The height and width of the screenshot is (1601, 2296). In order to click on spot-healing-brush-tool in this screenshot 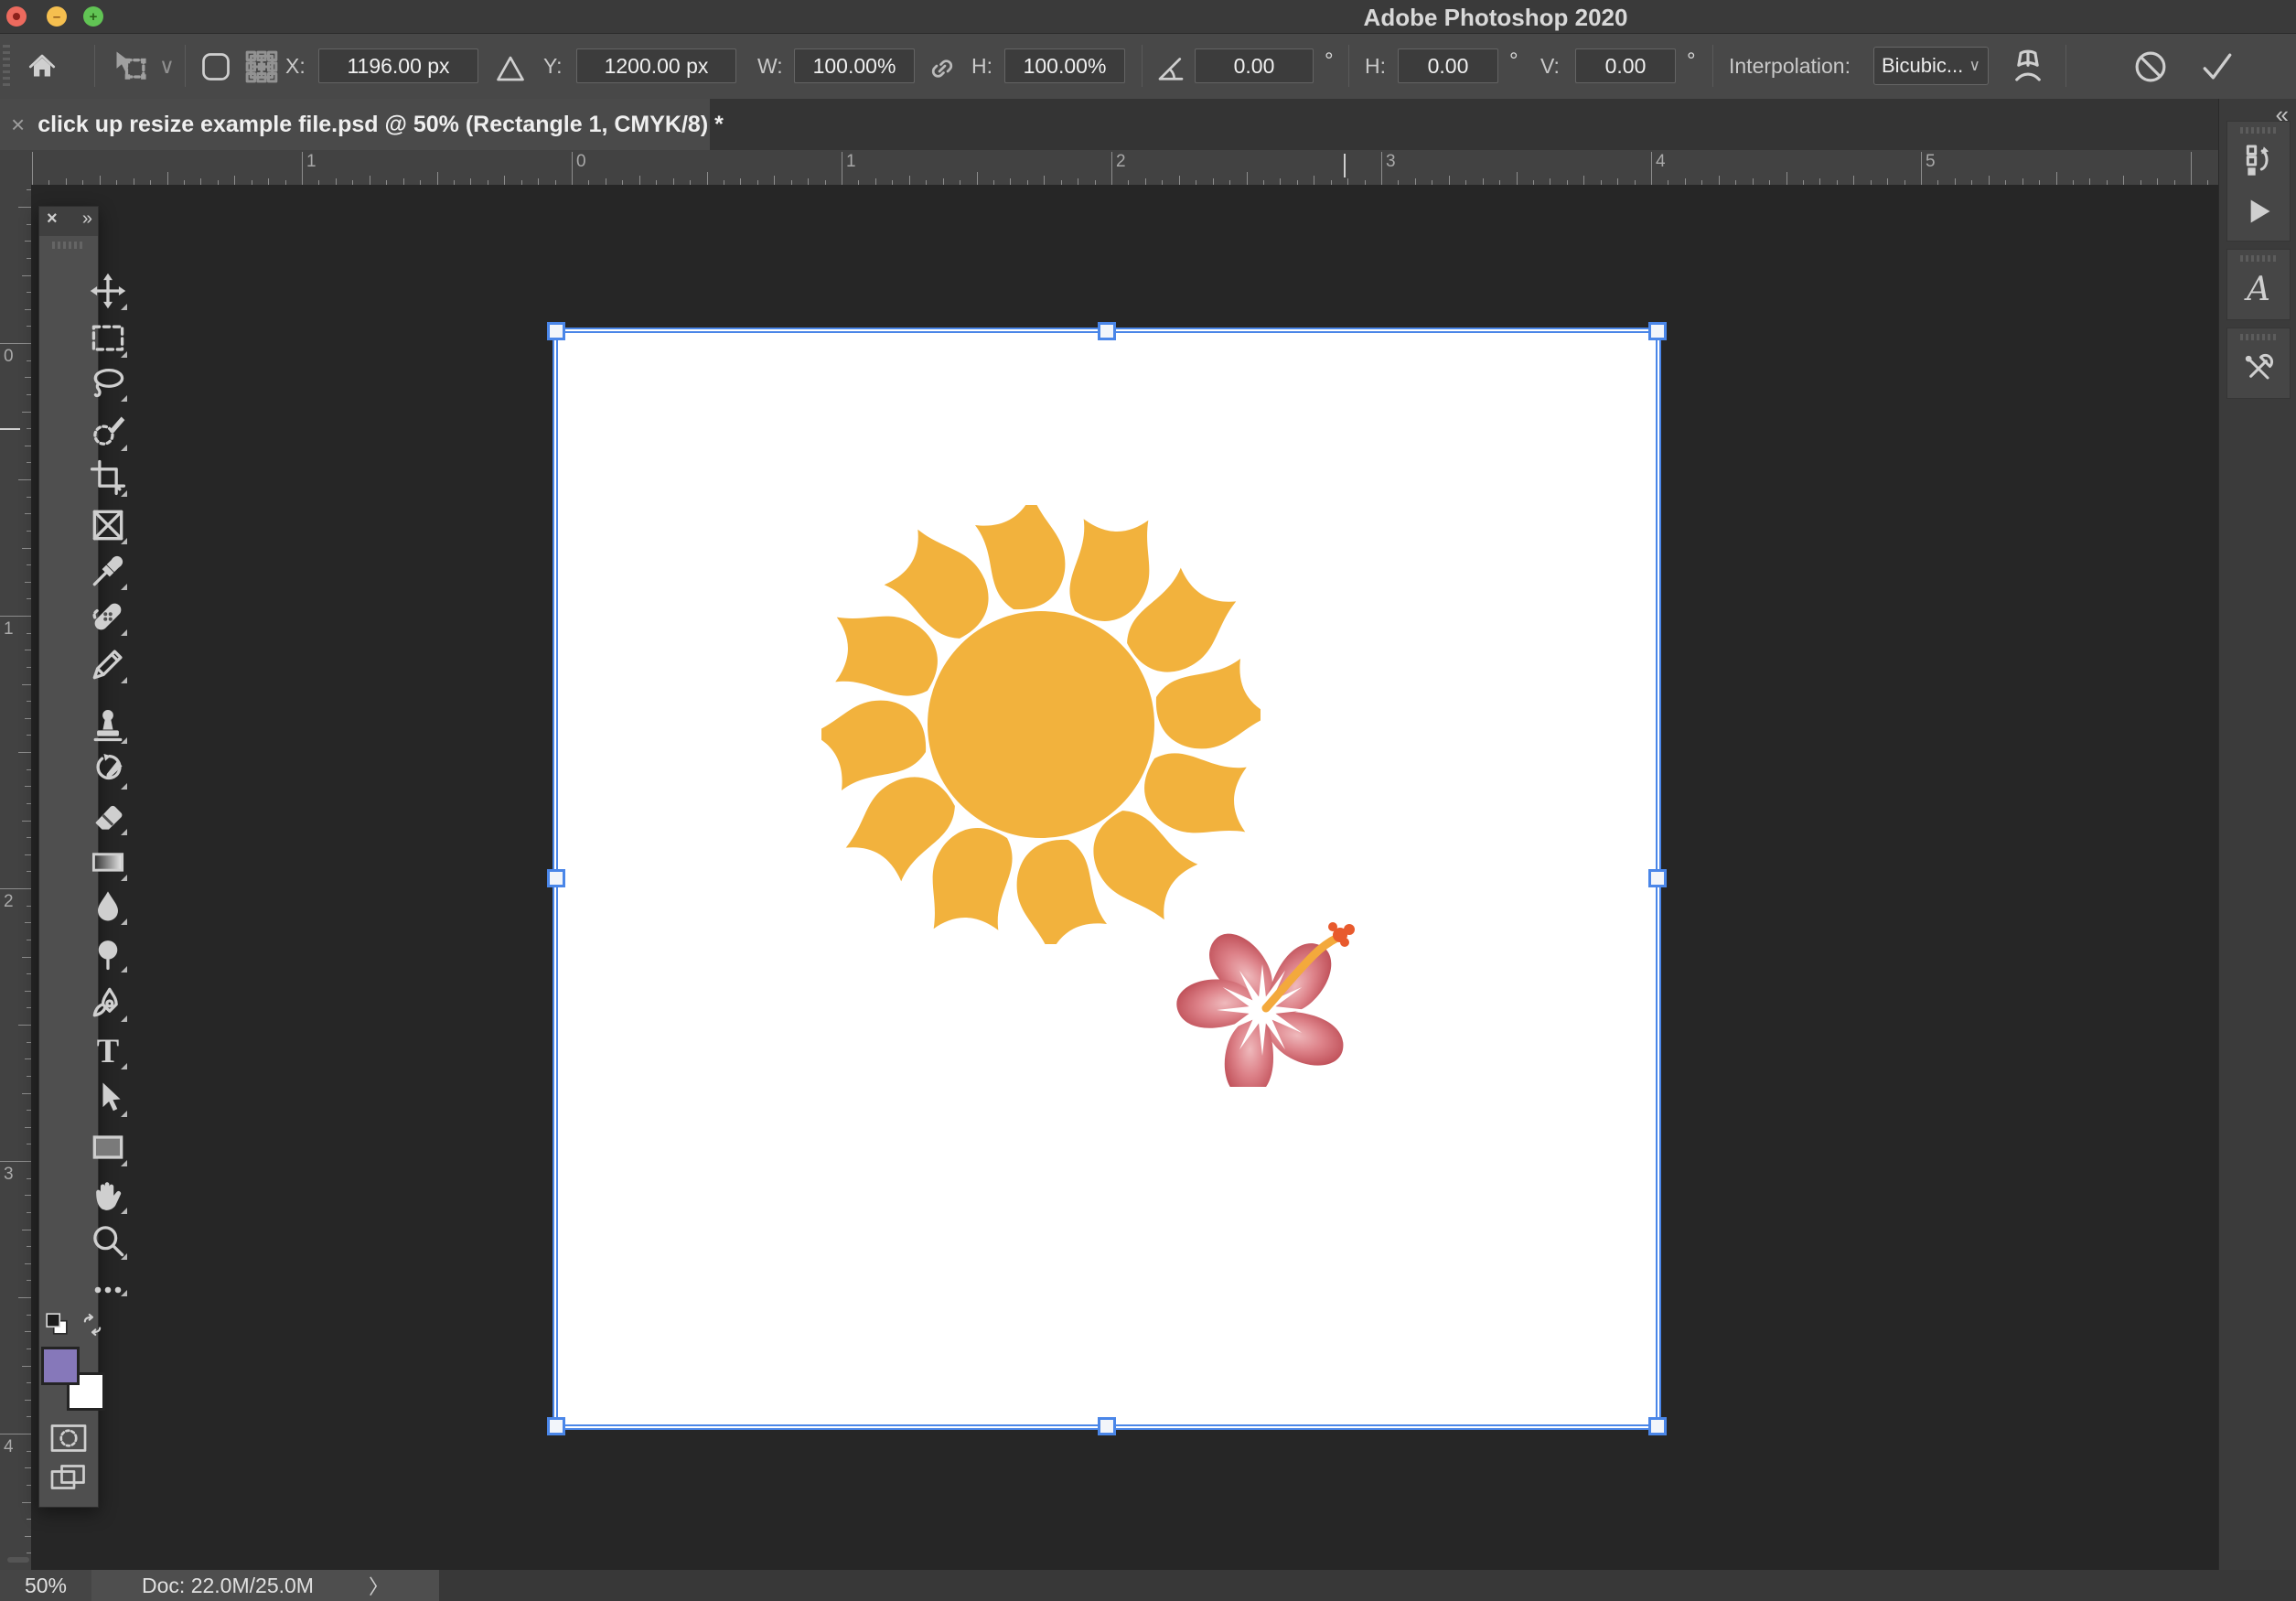, I will do `click(108, 616)`.